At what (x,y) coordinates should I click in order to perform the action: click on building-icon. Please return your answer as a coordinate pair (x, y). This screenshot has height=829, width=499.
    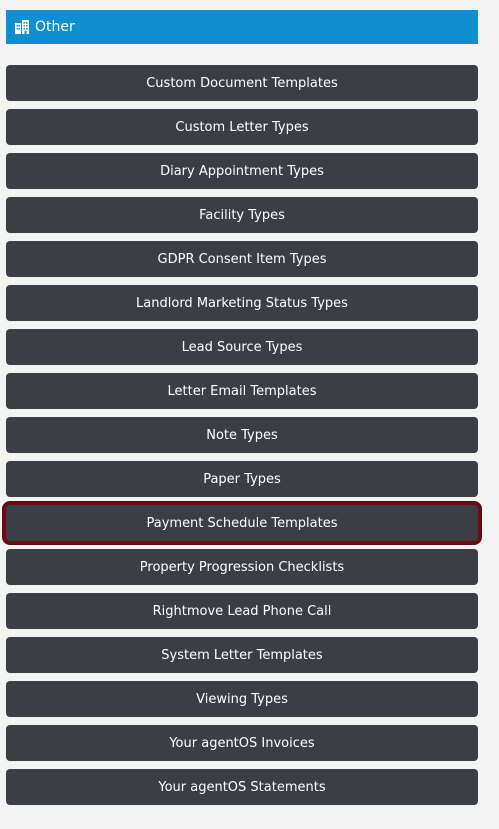
    Looking at the image, I should click on (22, 27).